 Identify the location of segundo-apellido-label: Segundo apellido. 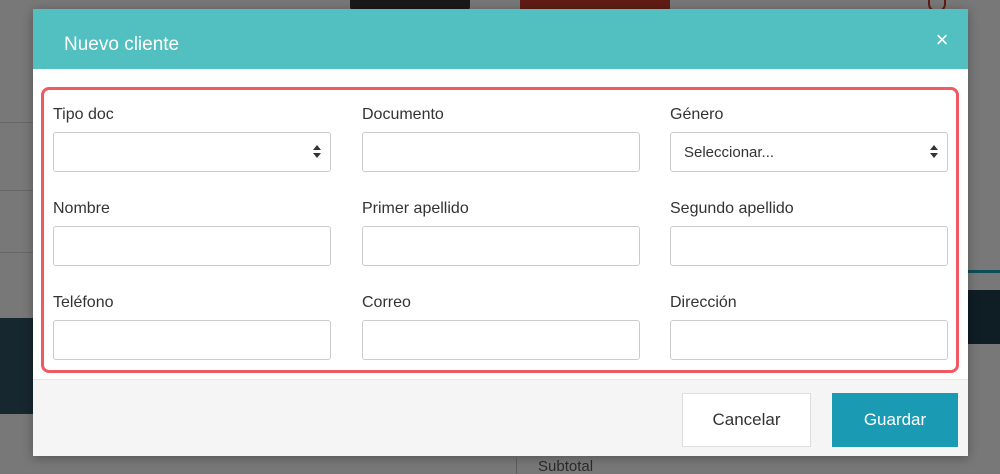
(732, 208).